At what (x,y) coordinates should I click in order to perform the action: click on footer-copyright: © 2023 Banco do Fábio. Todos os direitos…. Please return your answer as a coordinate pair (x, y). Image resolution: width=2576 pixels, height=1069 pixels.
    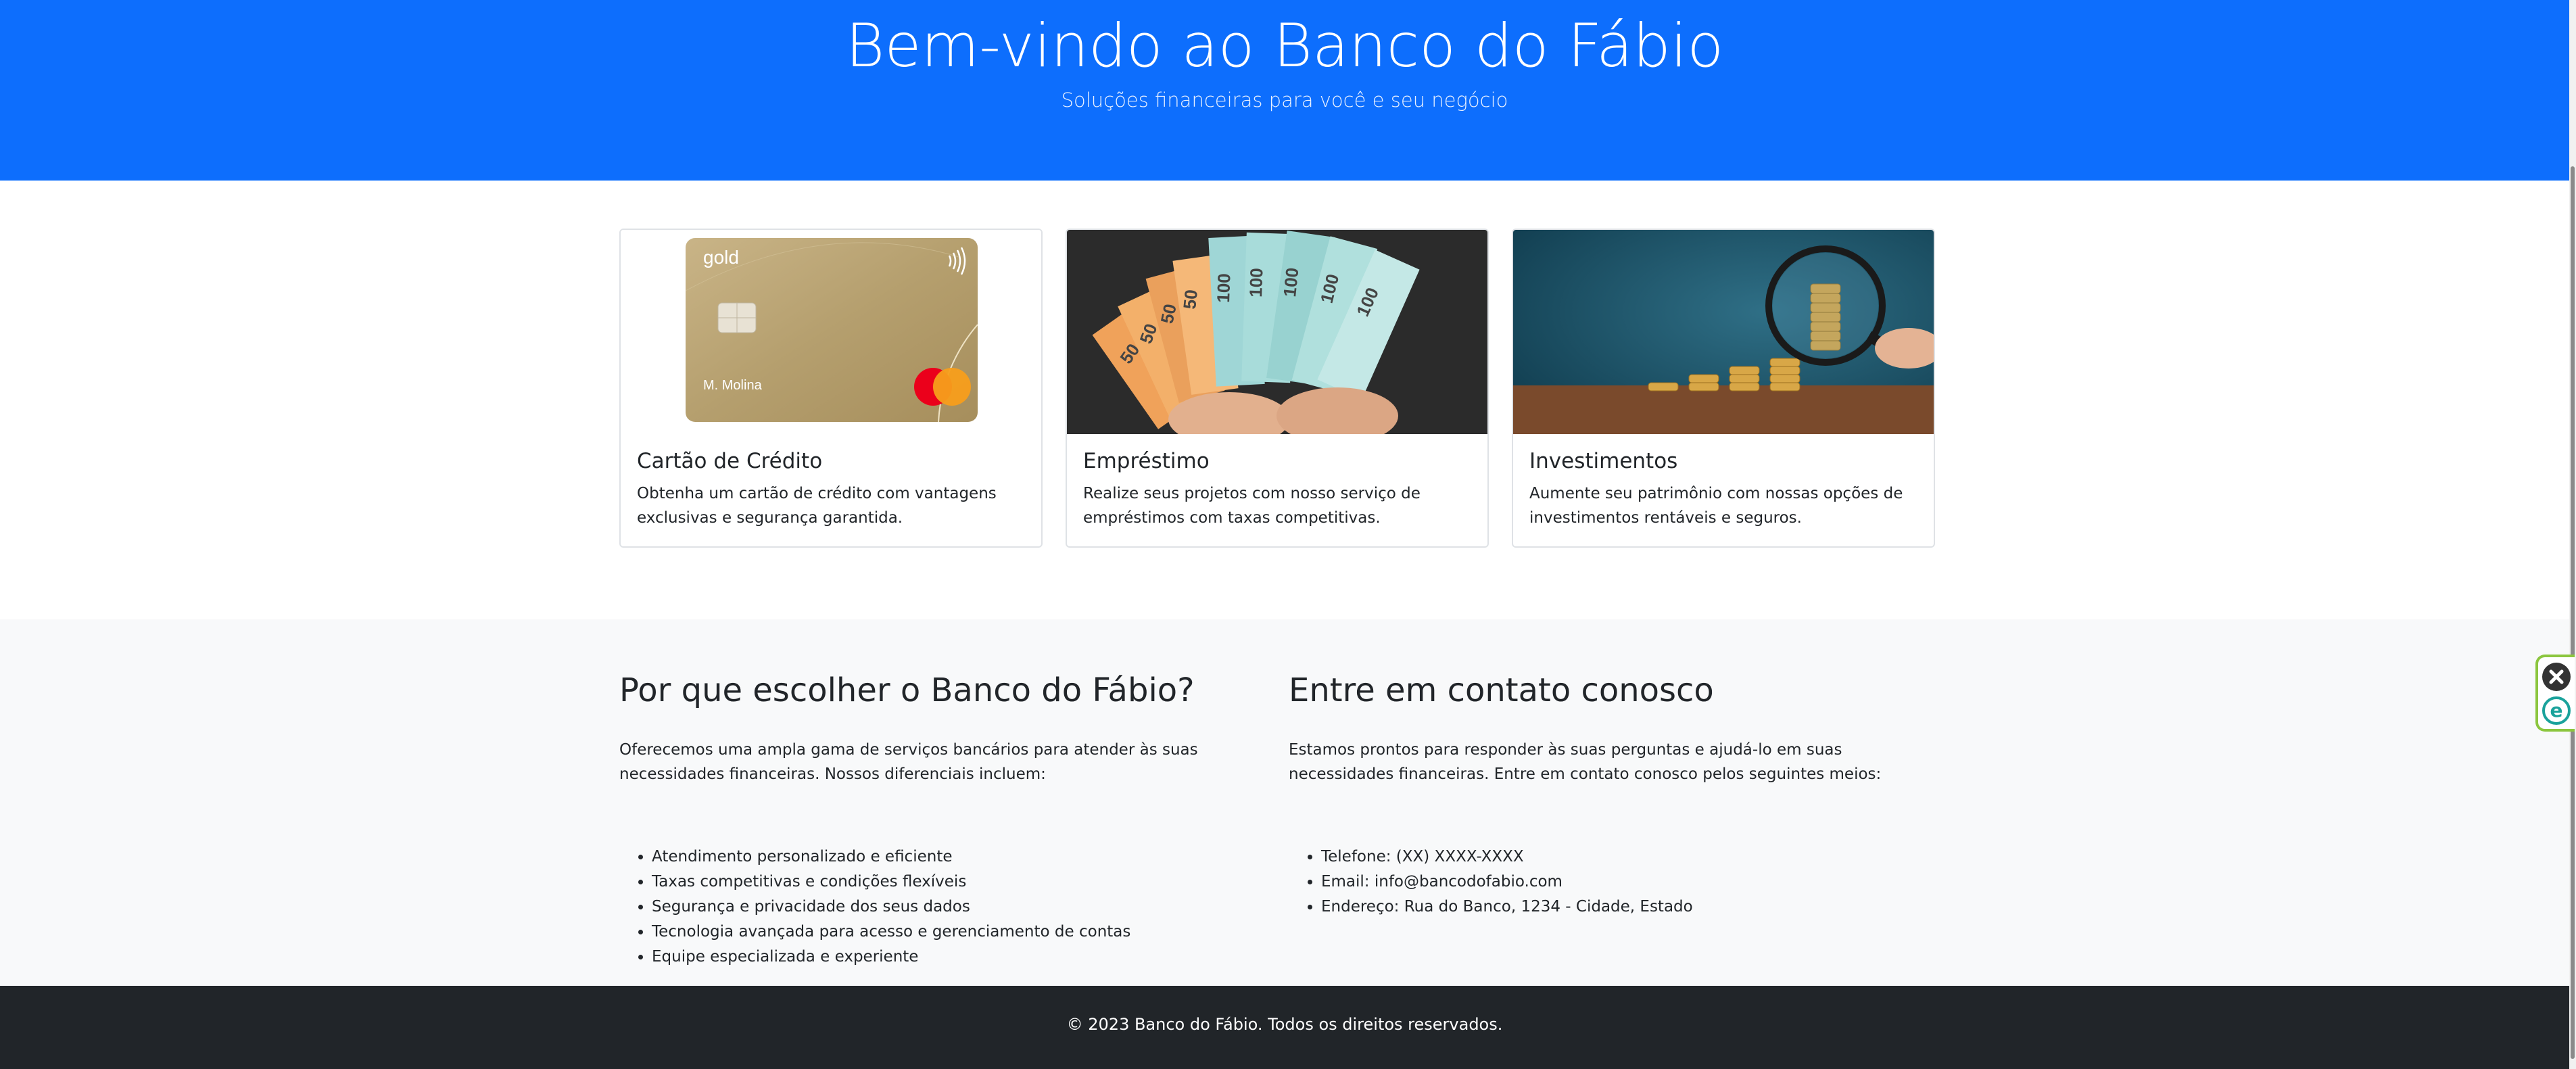
    Looking at the image, I should click on (1284, 1024).